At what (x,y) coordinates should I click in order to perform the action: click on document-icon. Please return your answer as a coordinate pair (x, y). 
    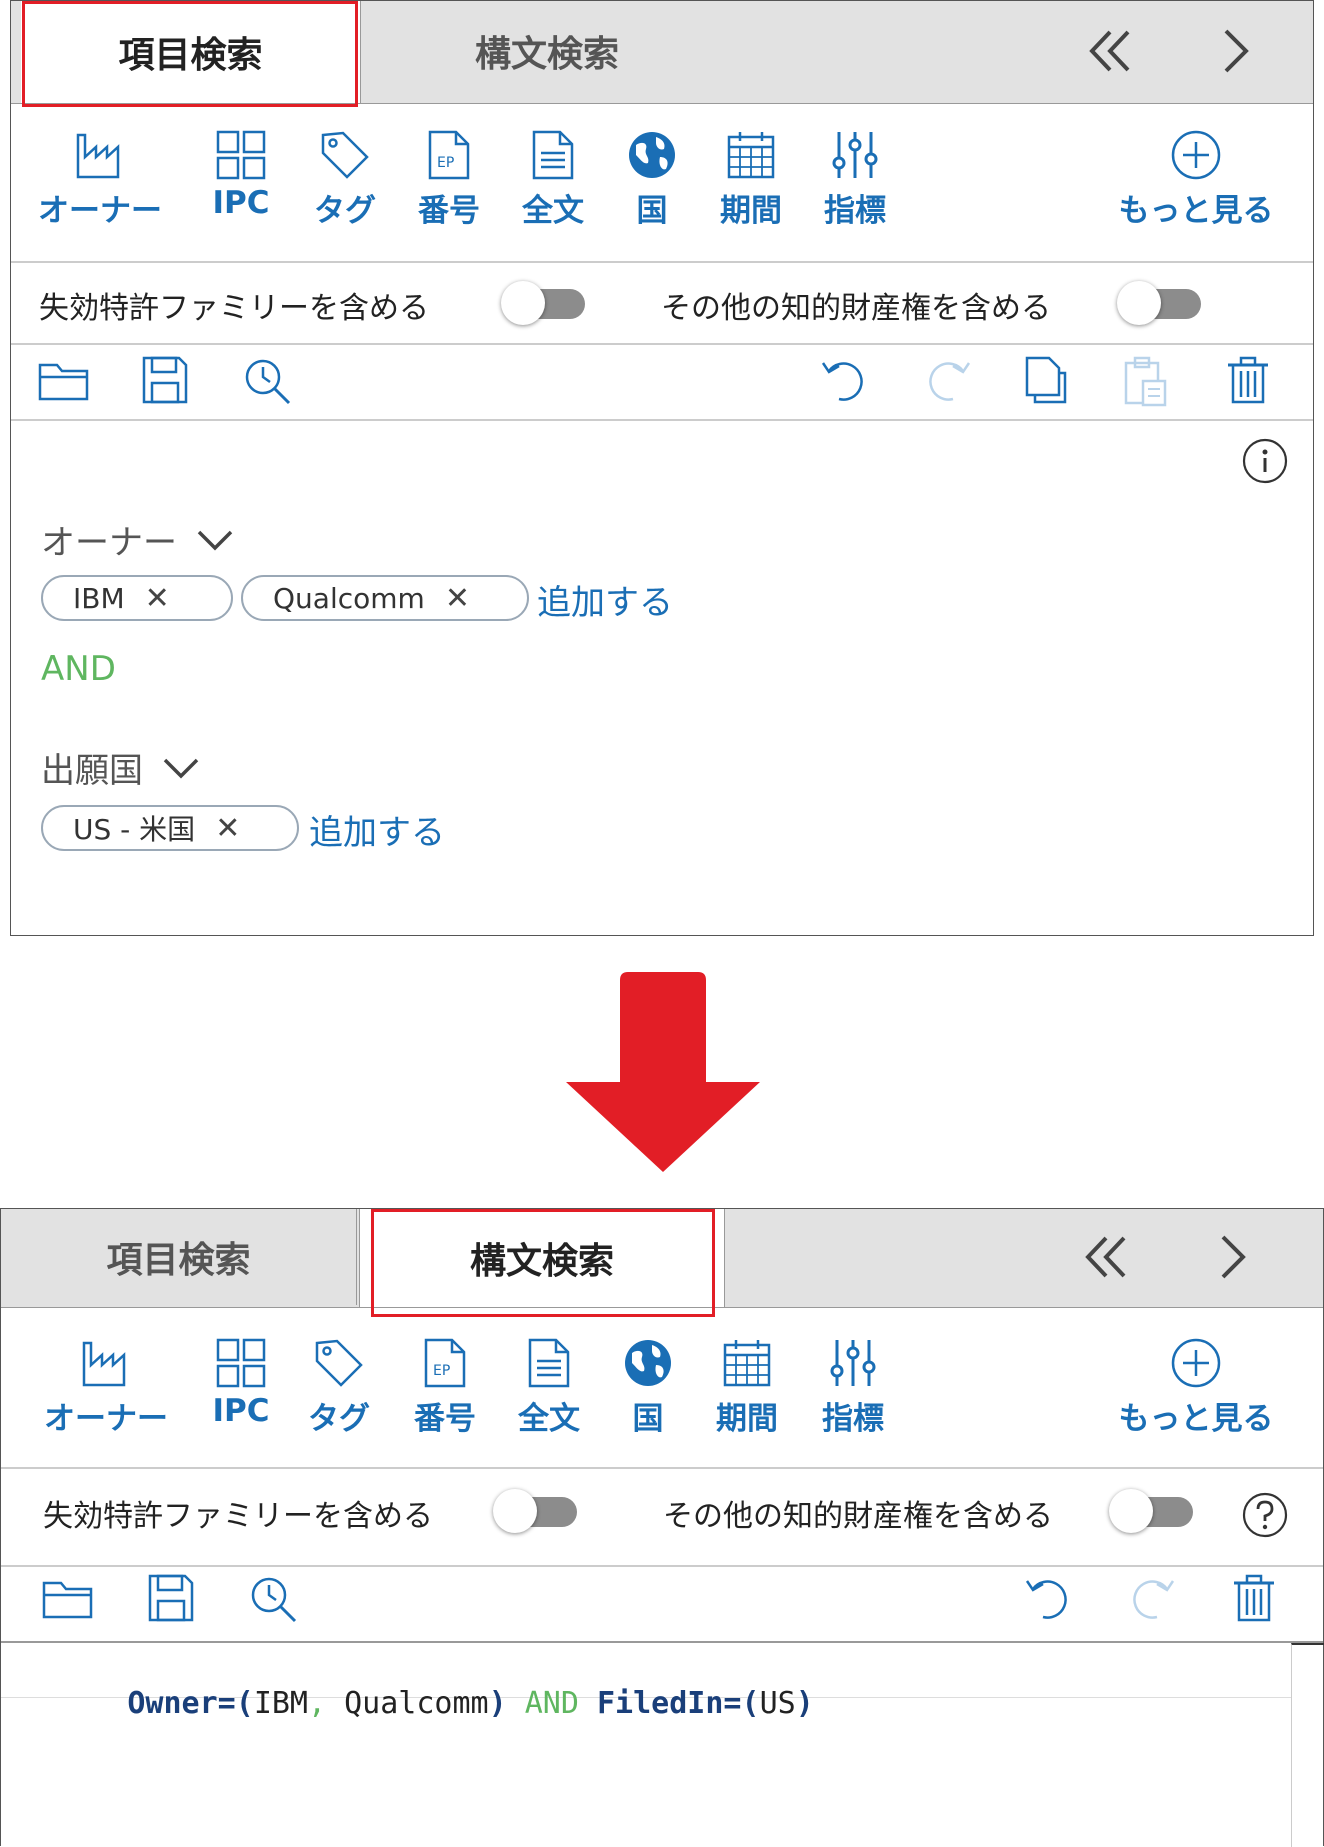
    Looking at the image, I should click on (549, 1363).